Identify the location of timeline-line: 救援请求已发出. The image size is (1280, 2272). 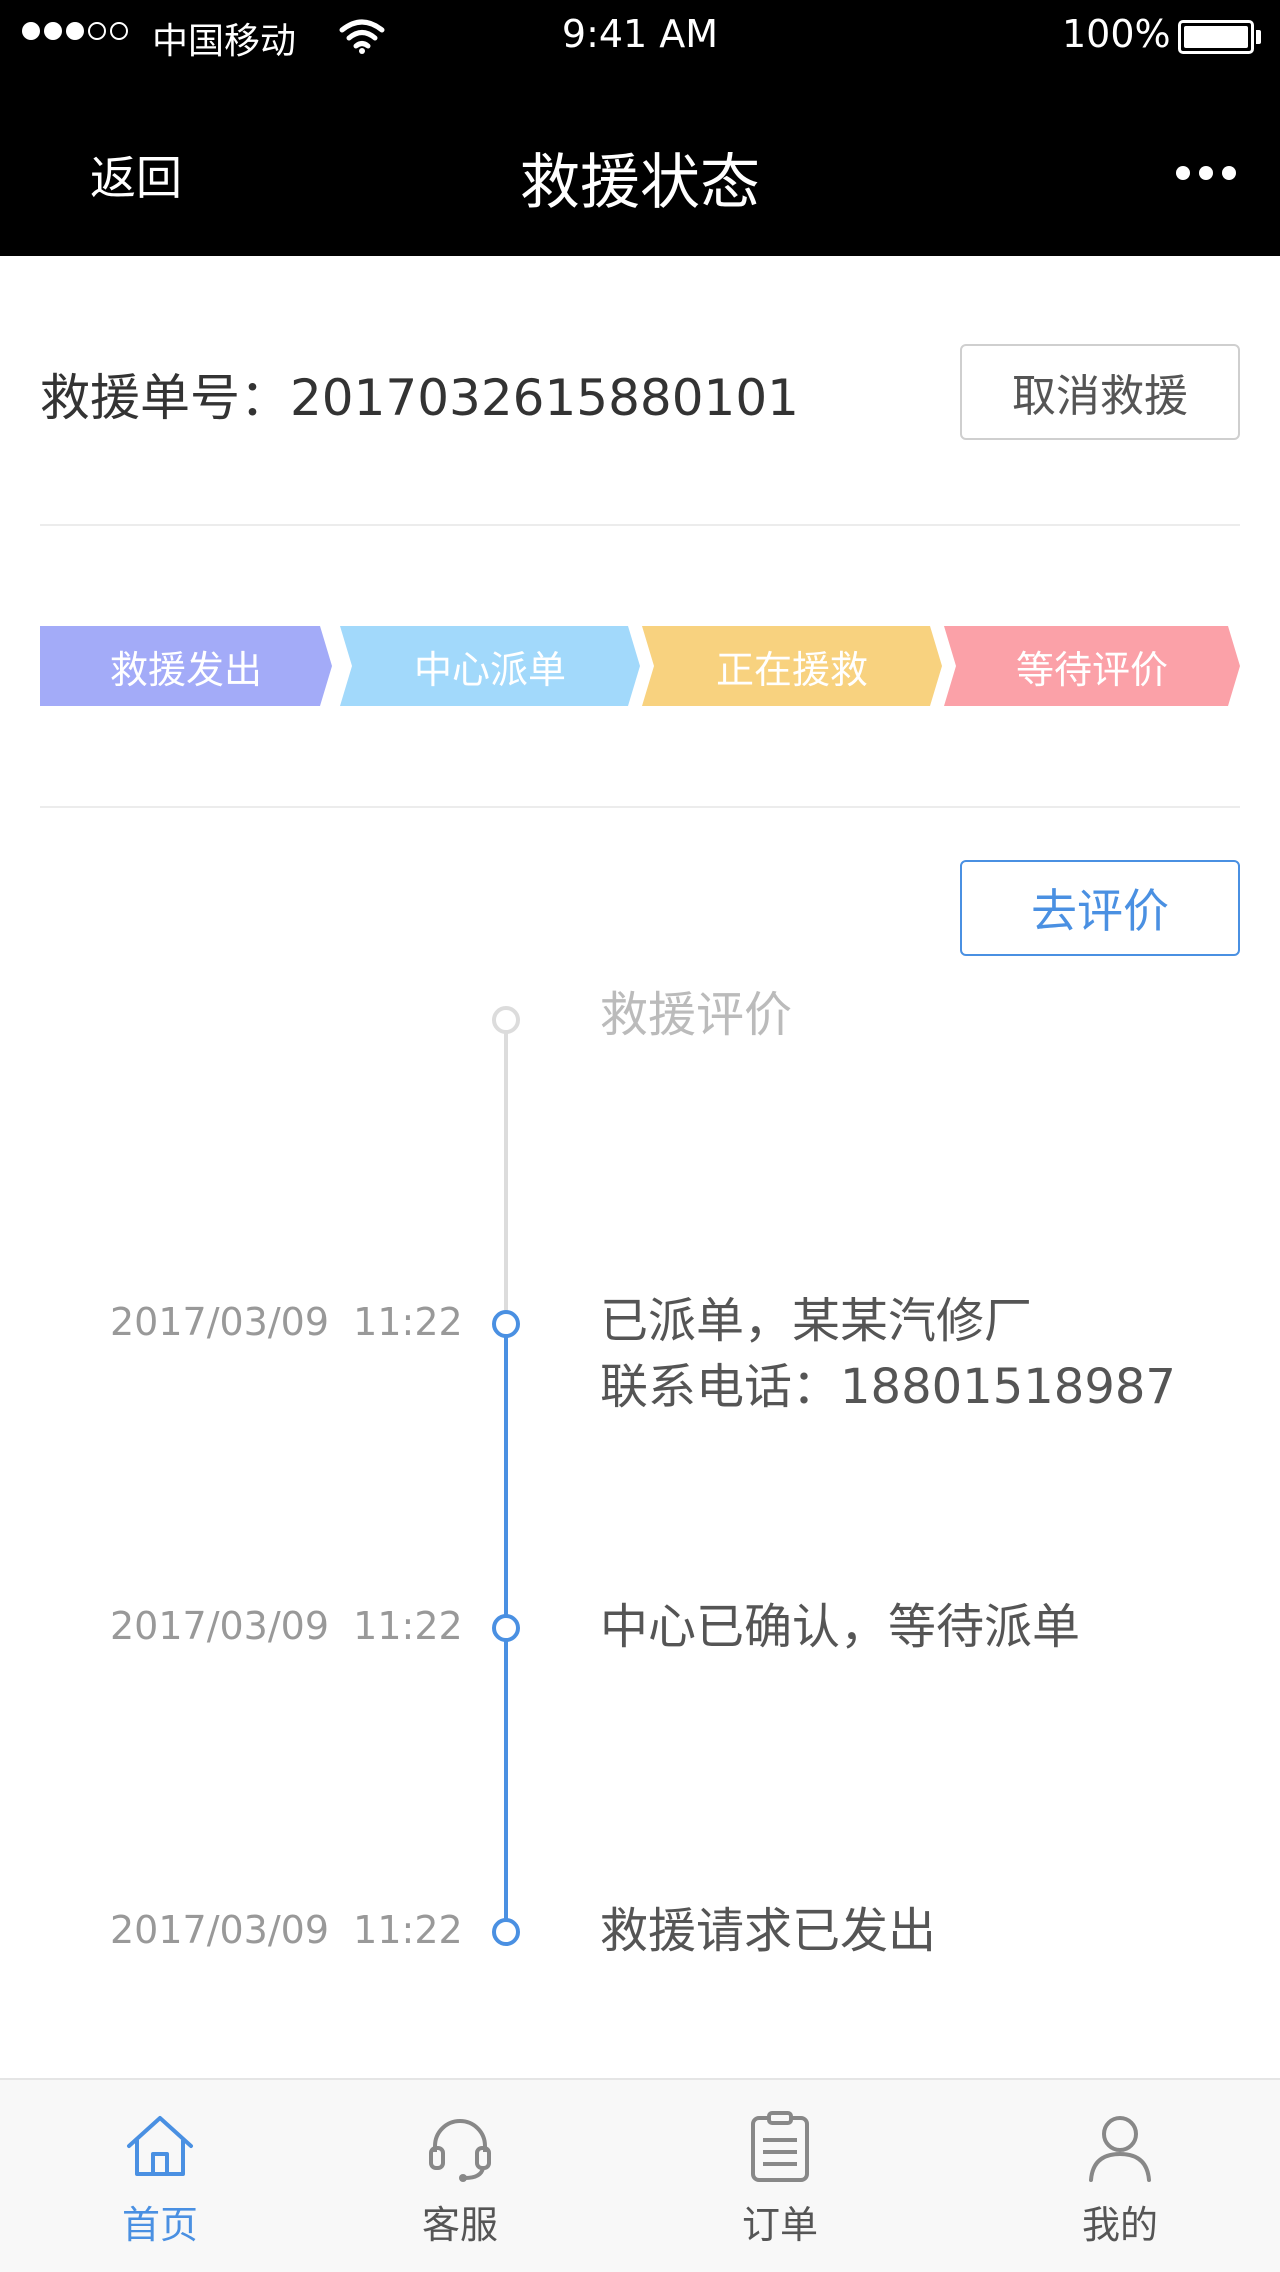
(768, 1931).